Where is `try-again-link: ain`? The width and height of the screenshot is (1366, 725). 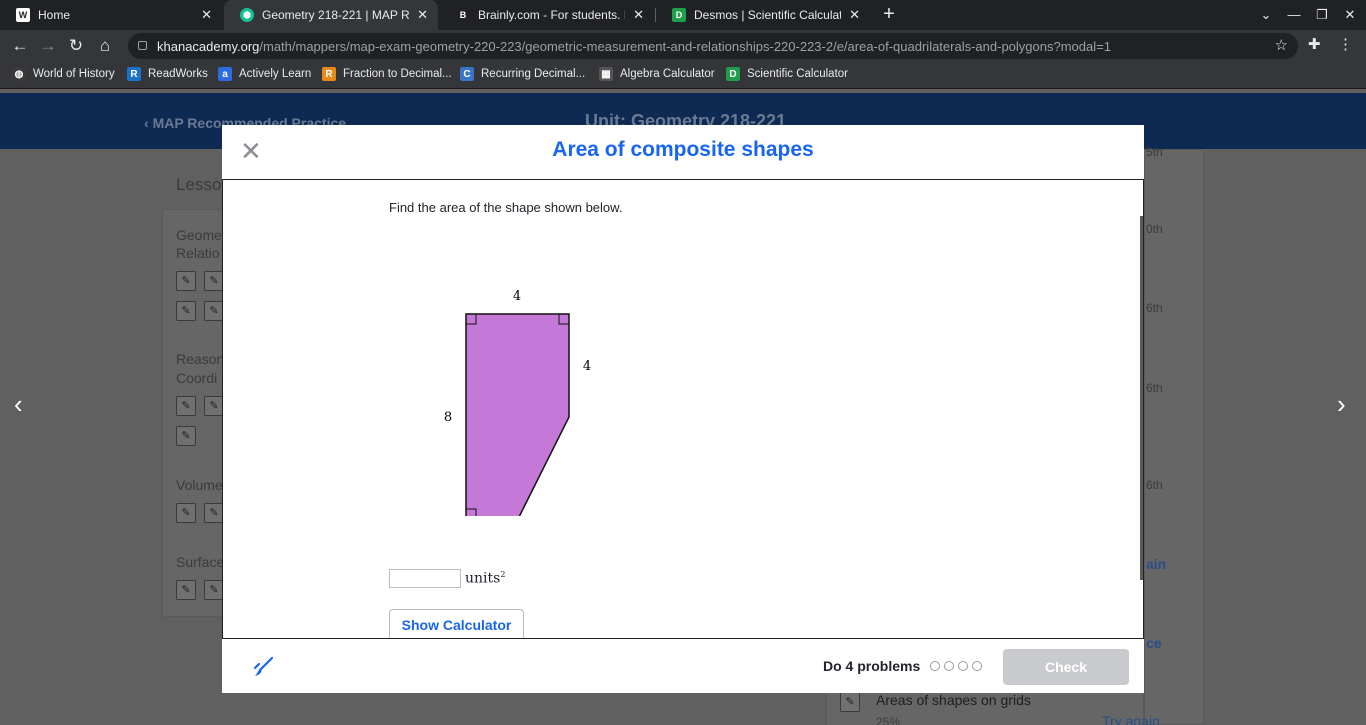
try-again-link: ain is located at coordinates (1156, 564).